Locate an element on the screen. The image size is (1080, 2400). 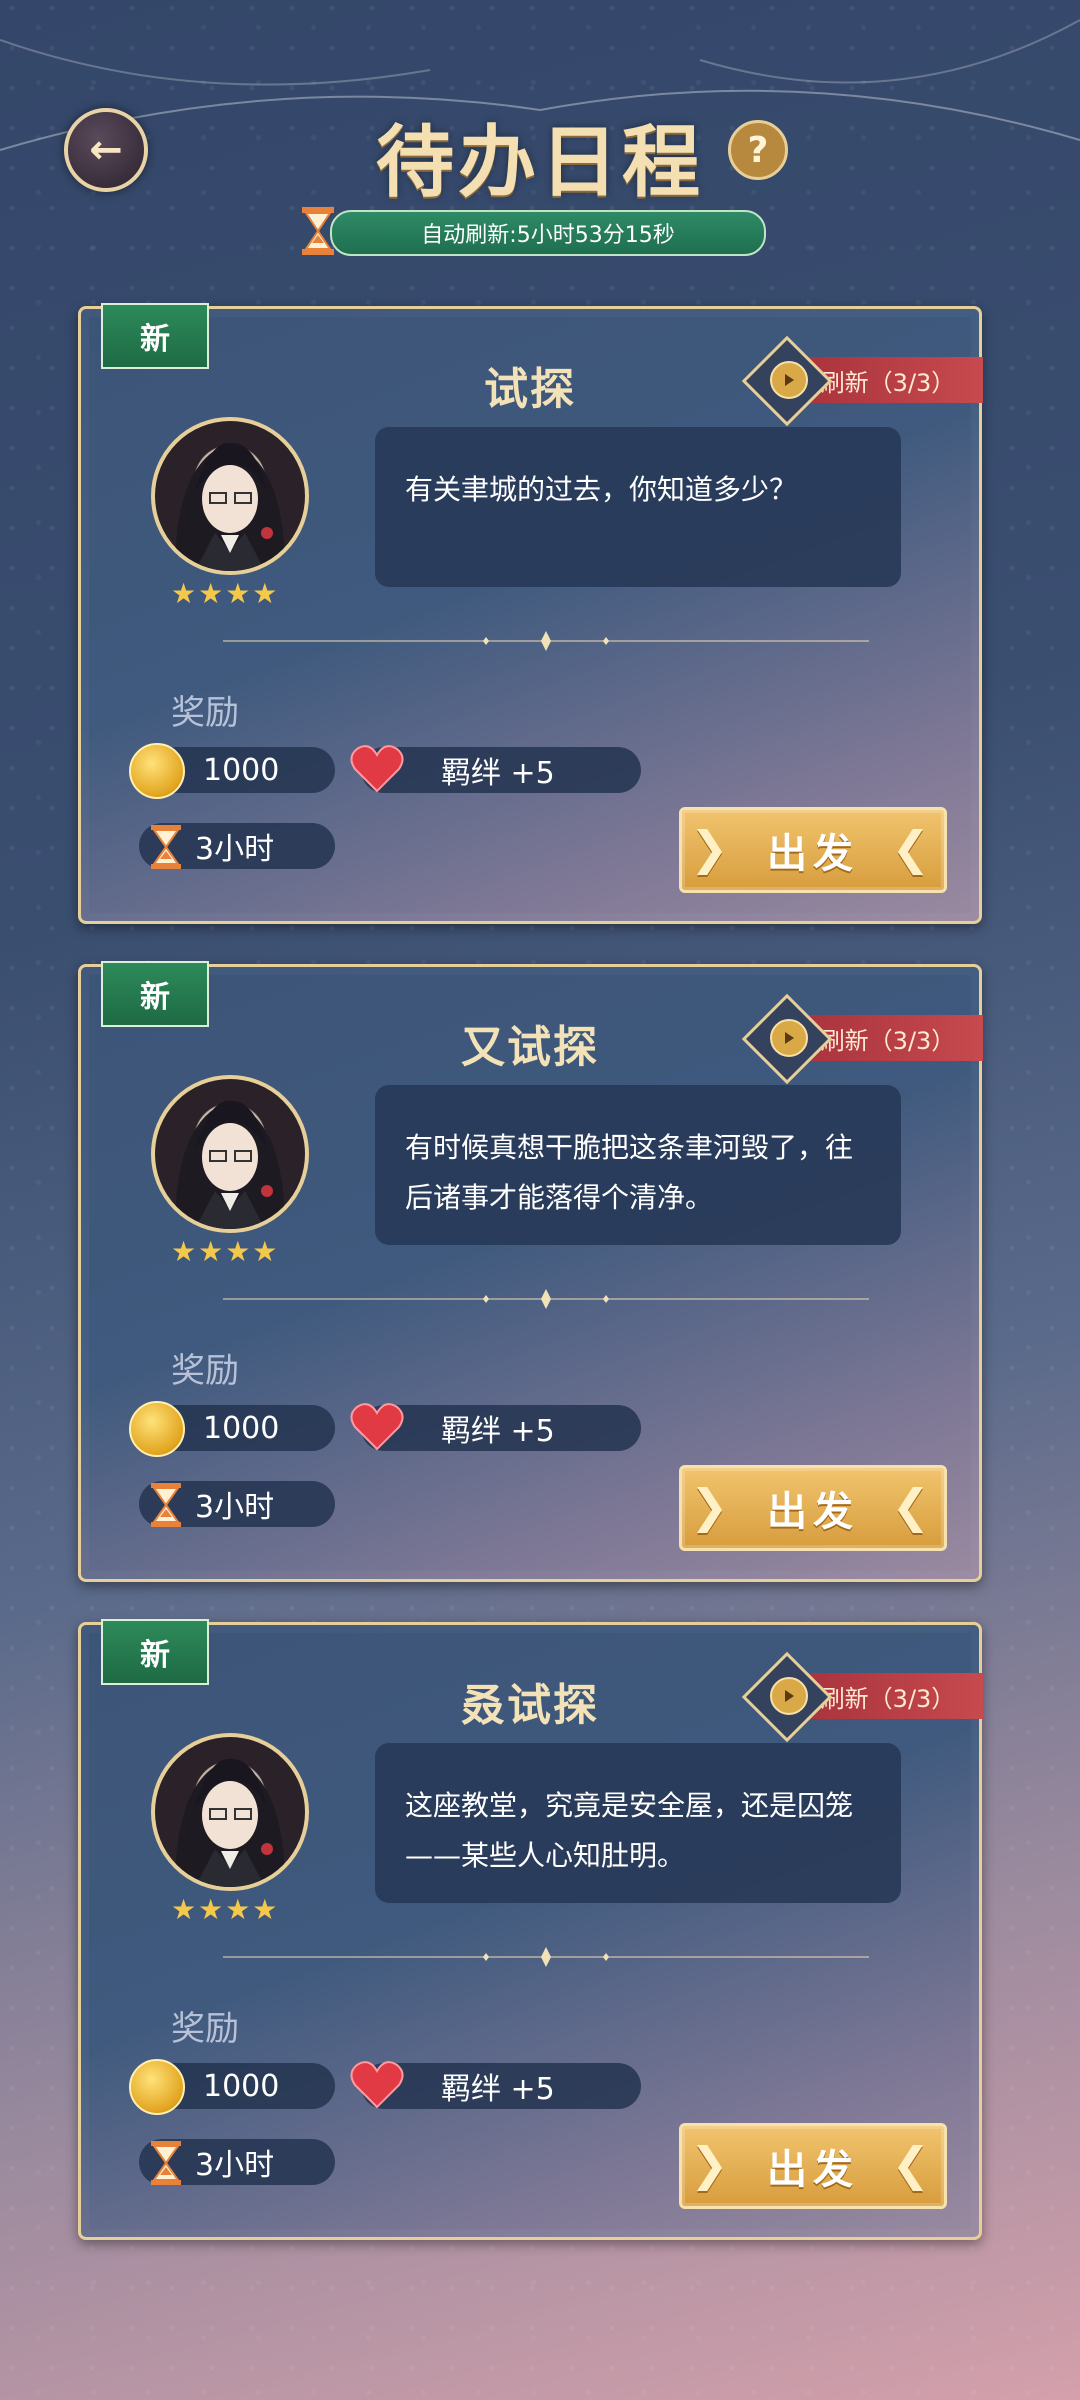
page-title: 待办日程 is located at coordinates (539, 163).